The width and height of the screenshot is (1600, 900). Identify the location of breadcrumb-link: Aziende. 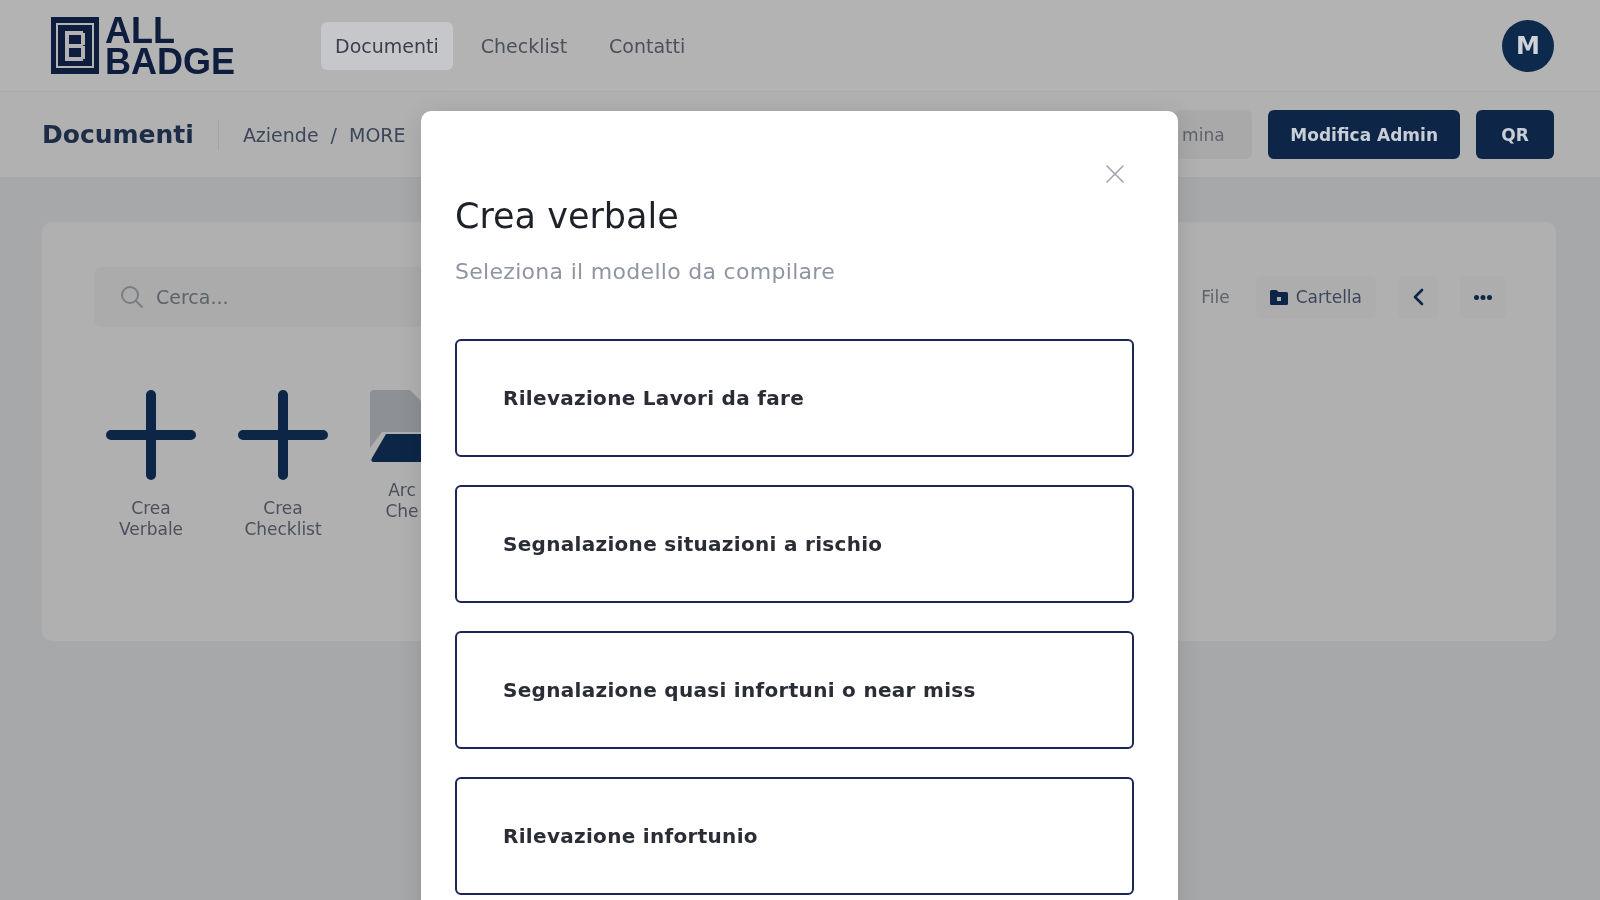
(280, 134).